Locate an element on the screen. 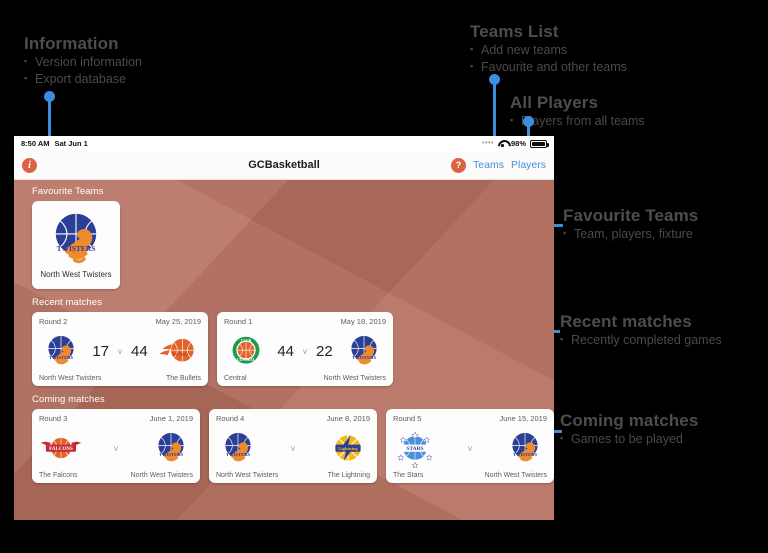  svg-text: CENTRAL is located at coordinates (246, 360).